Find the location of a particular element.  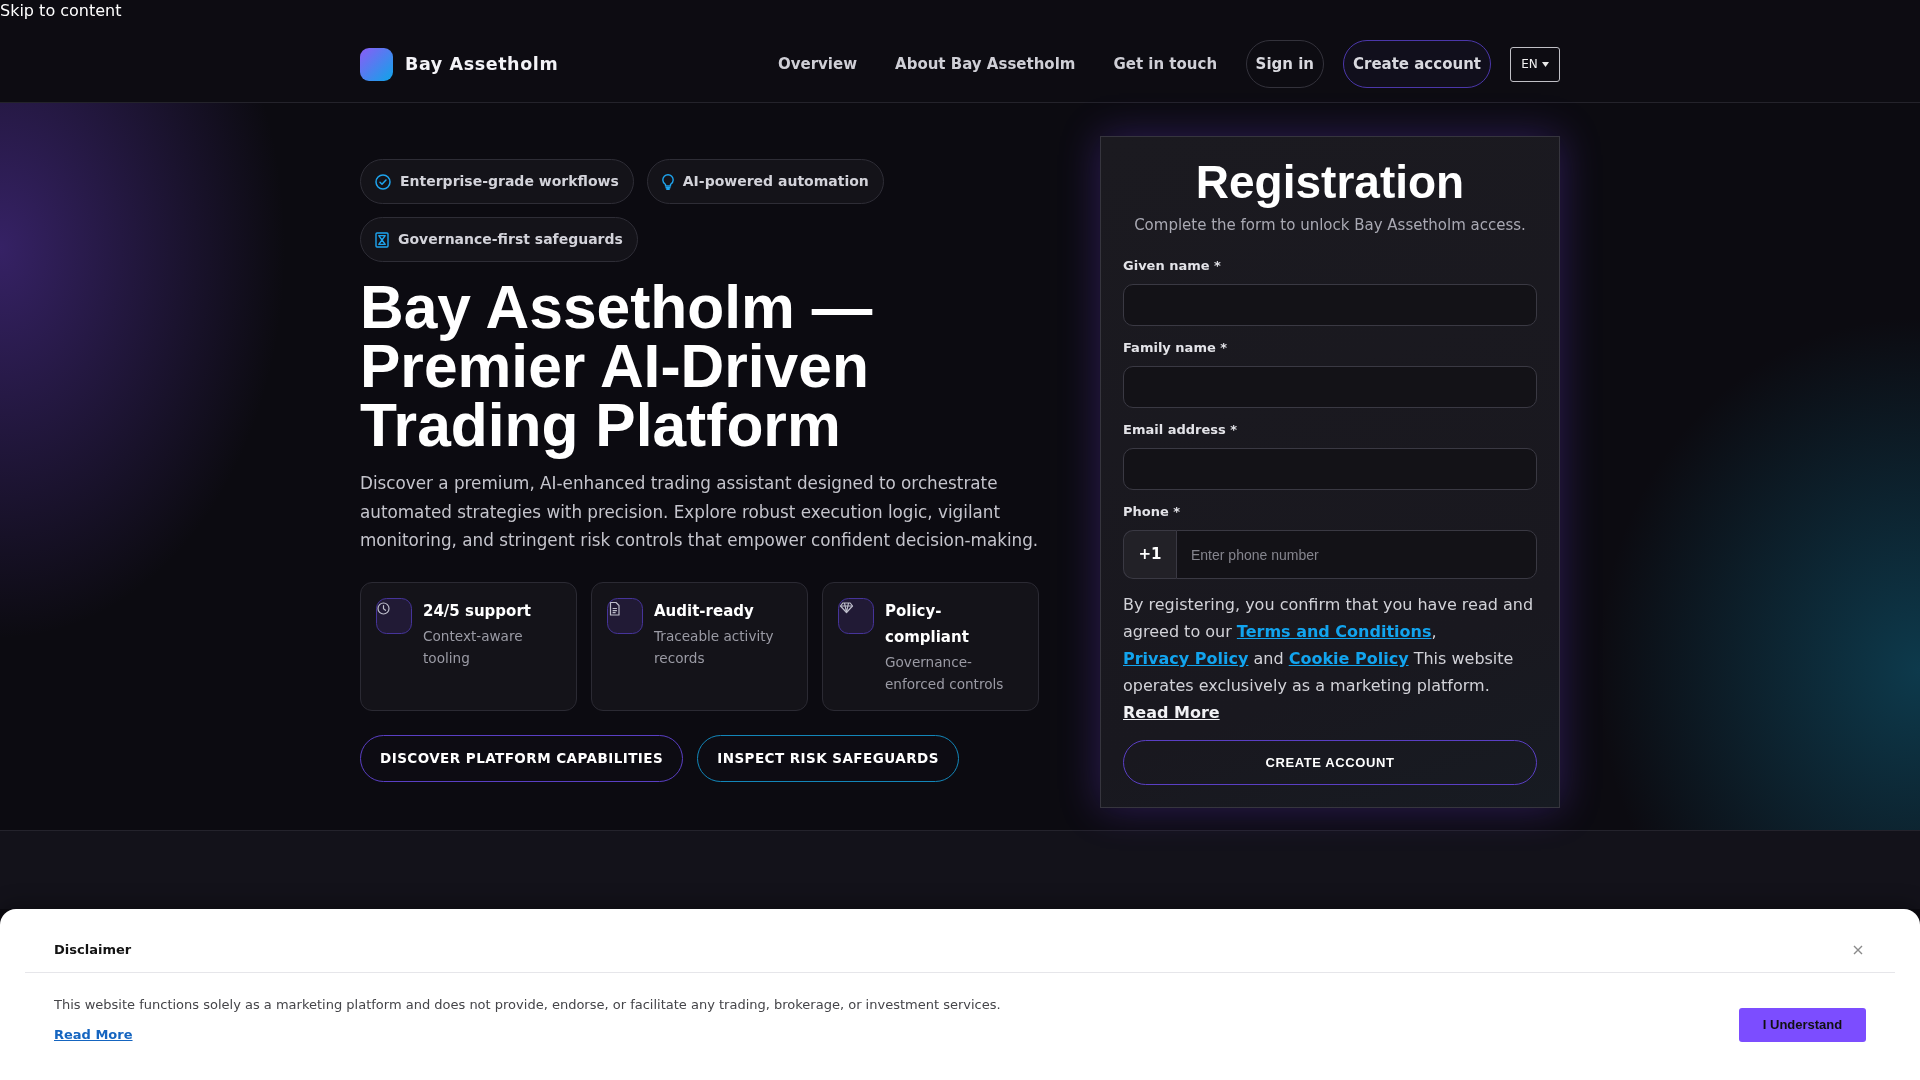

brand-name: Bay Assetholm is located at coordinates (482, 64).